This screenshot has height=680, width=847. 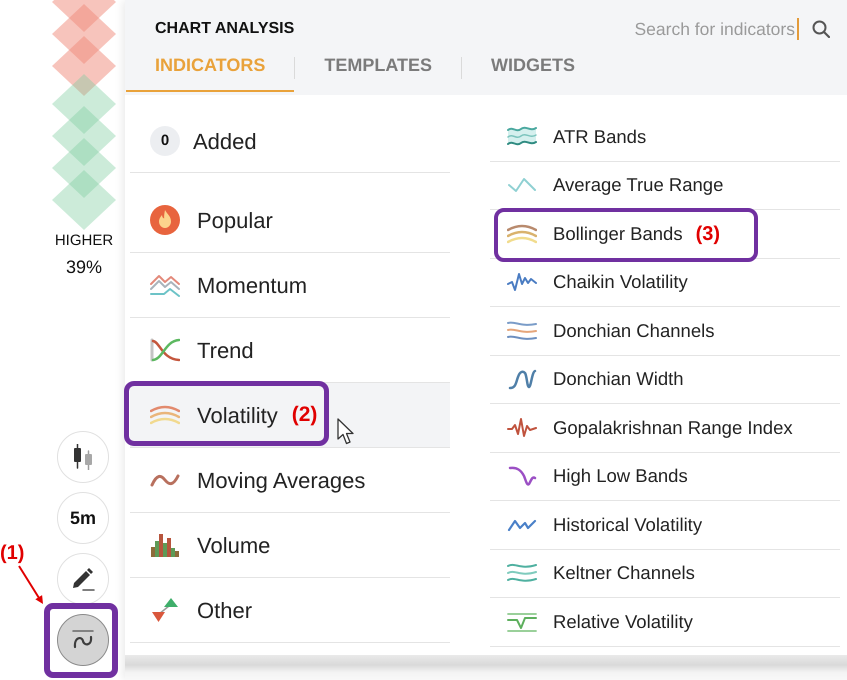 I want to click on added-item: 0 Added, so click(x=290, y=141).